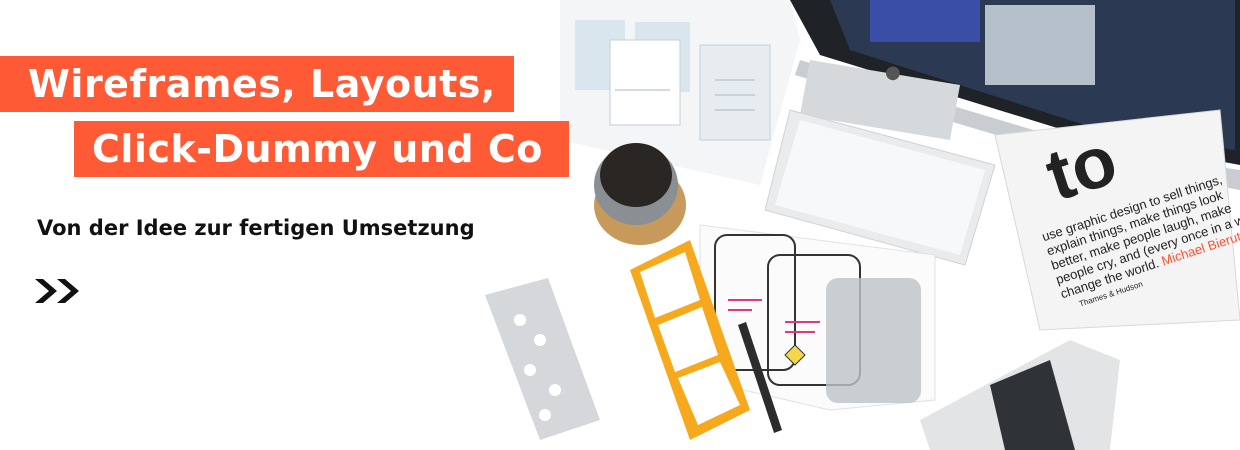 The image size is (1240, 450). I want to click on subheadline: Von der Idee zur fertigen Umsetzung, so click(256, 228).